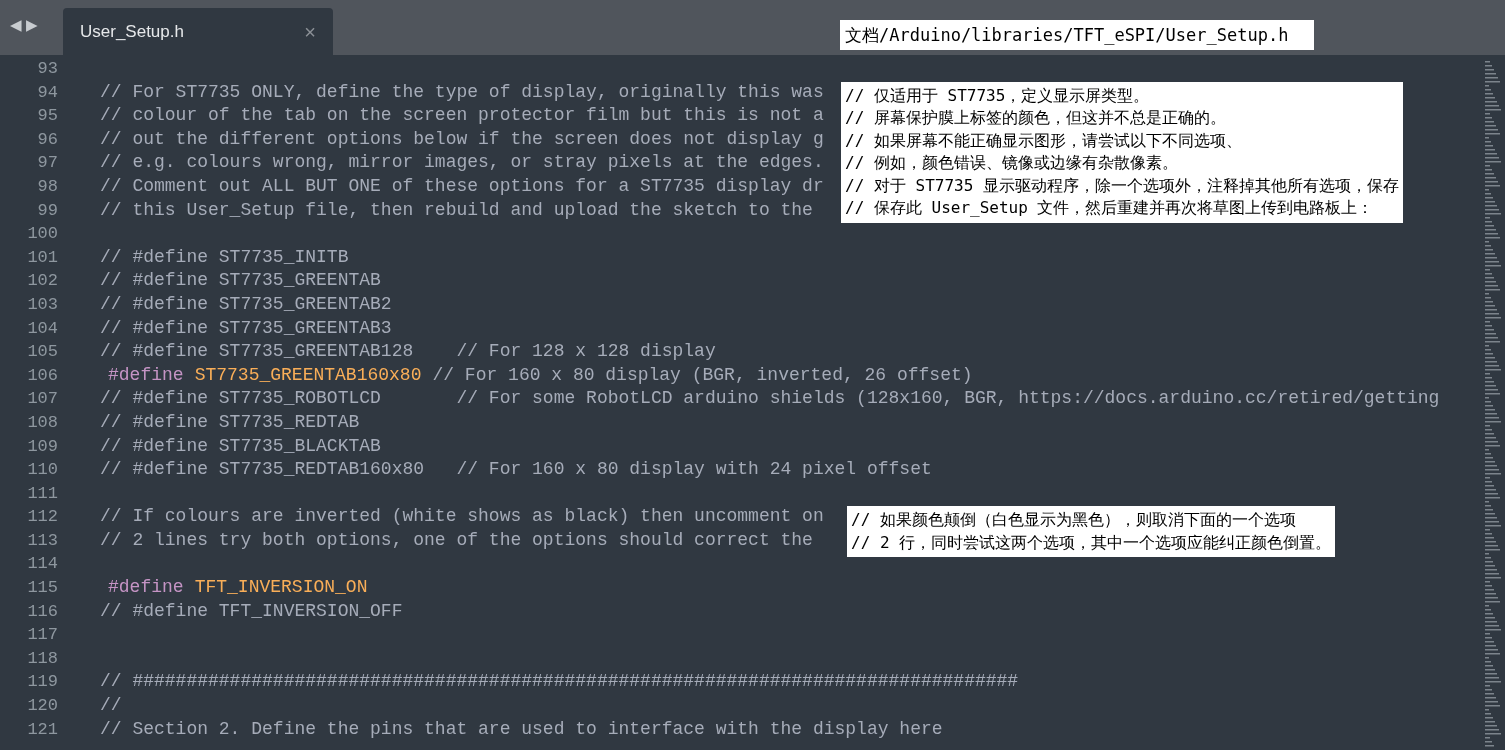 The width and height of the screenshot is (1505, 750). Describe the element at coordinates (47, 116) in the screenshot. I see `line-number: 95` at that location.